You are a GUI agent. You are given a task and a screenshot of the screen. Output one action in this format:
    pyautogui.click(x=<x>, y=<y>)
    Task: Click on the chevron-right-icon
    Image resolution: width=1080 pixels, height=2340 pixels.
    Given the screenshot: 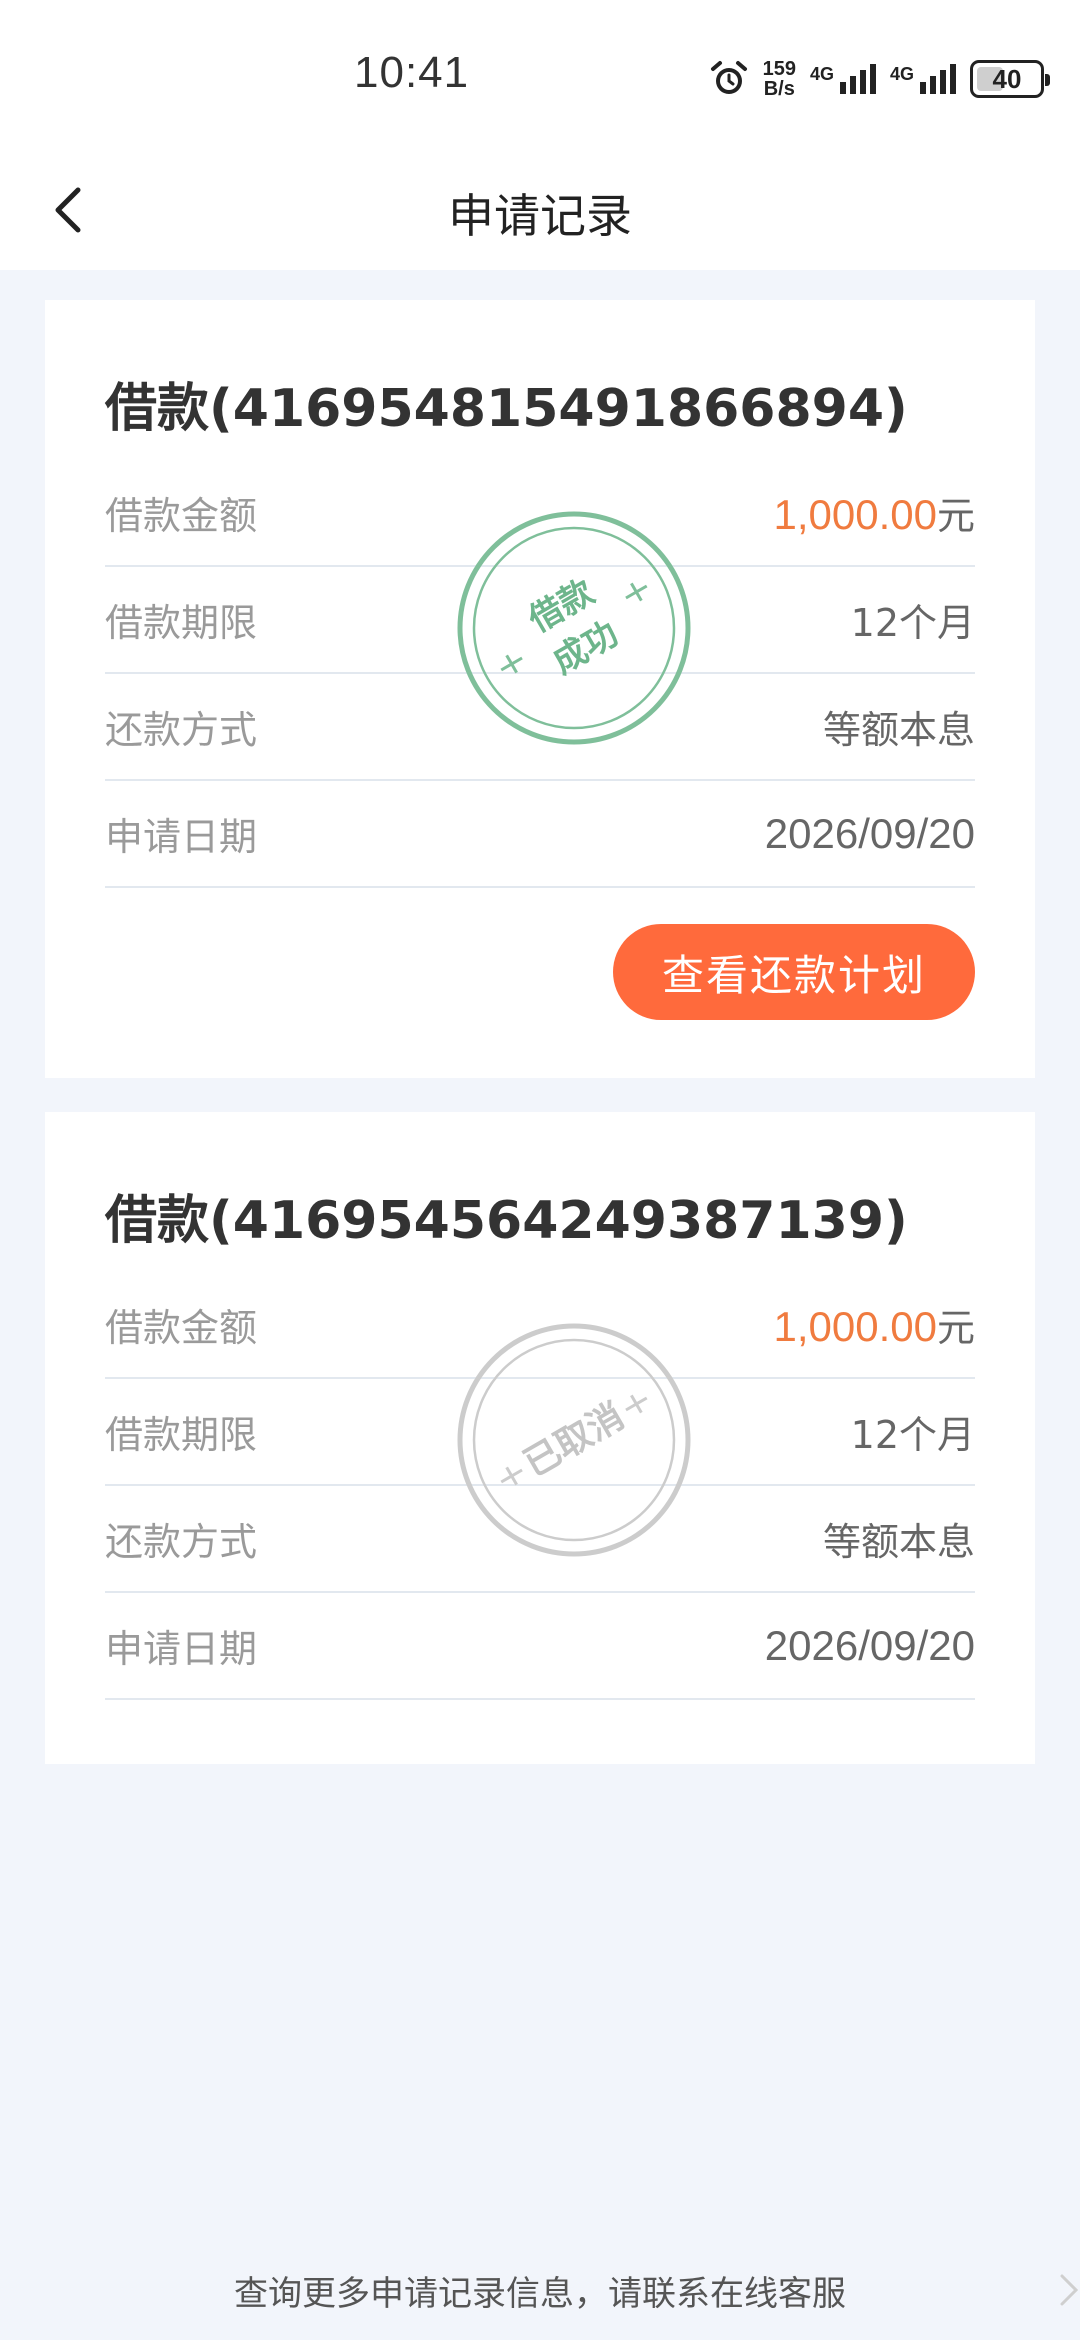 What is the action you would take?
    pyautogui.click(x=1069, y=2290)
    